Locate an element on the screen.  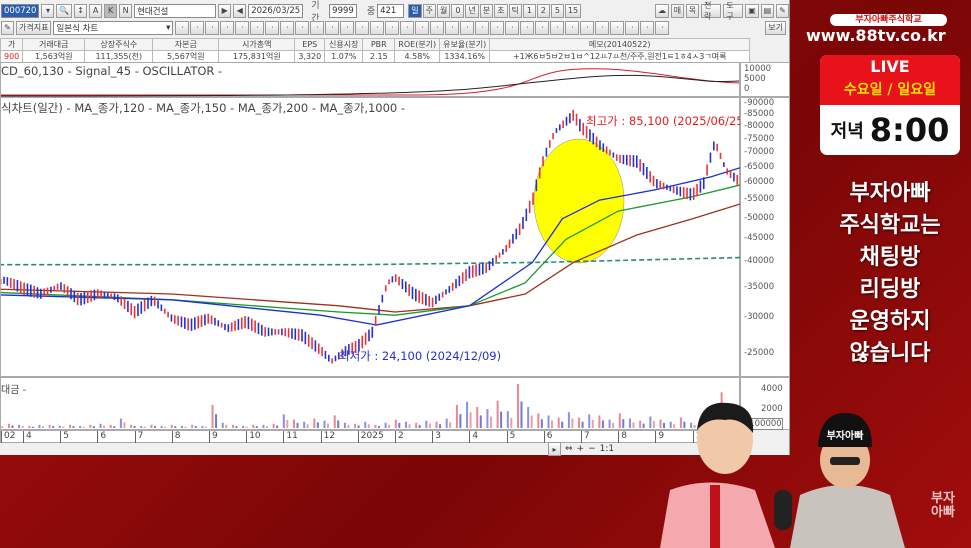
signal-line is located at coordinates (370, 85).